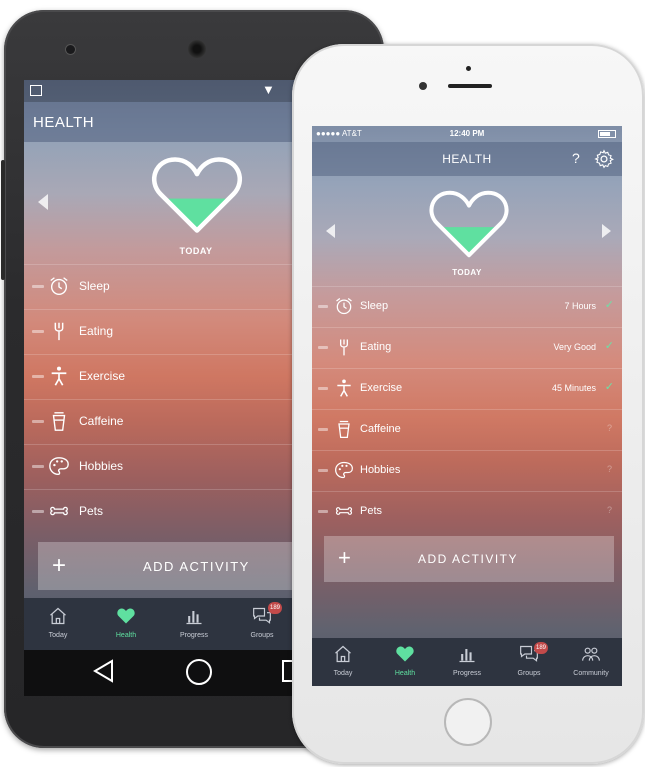 The width and height of the screenshot is (645, 767). Describe the element at coordinates (606, 231) in the screenshot. I see `next-day-arrow-icon` at that location.